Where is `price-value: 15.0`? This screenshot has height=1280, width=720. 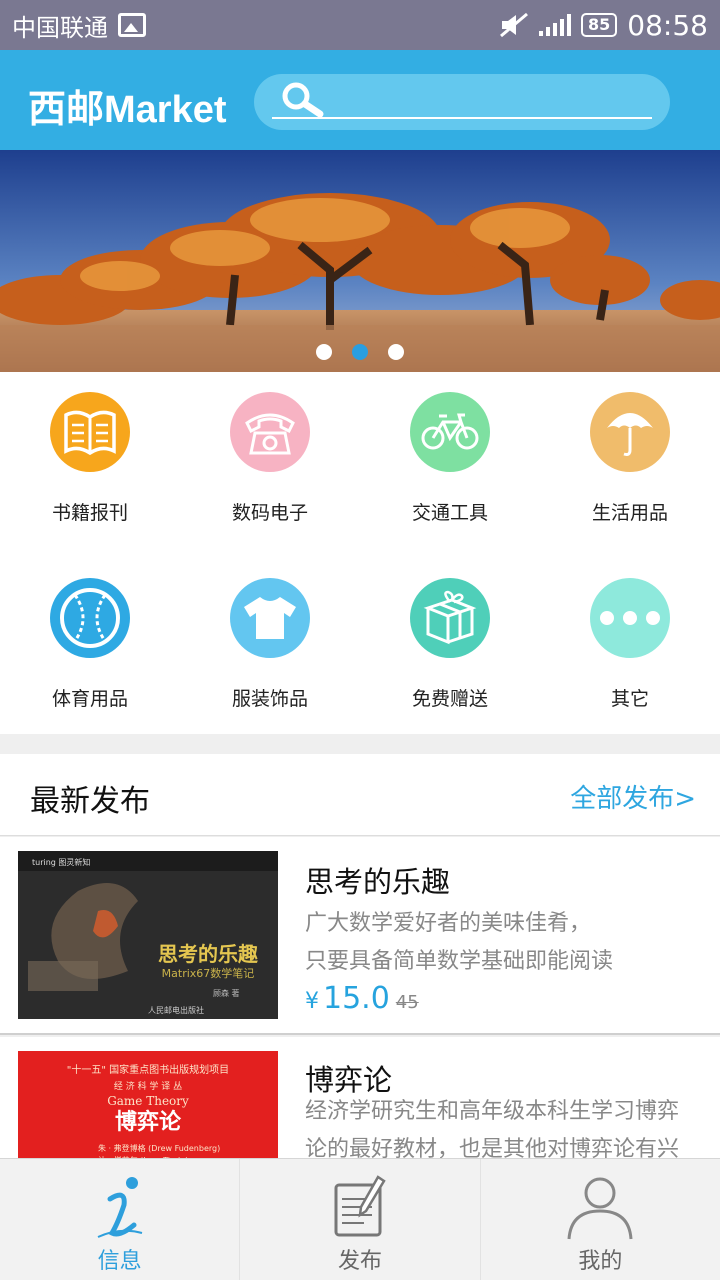 price-value: 15.0 is located at coordinates (356, 998).